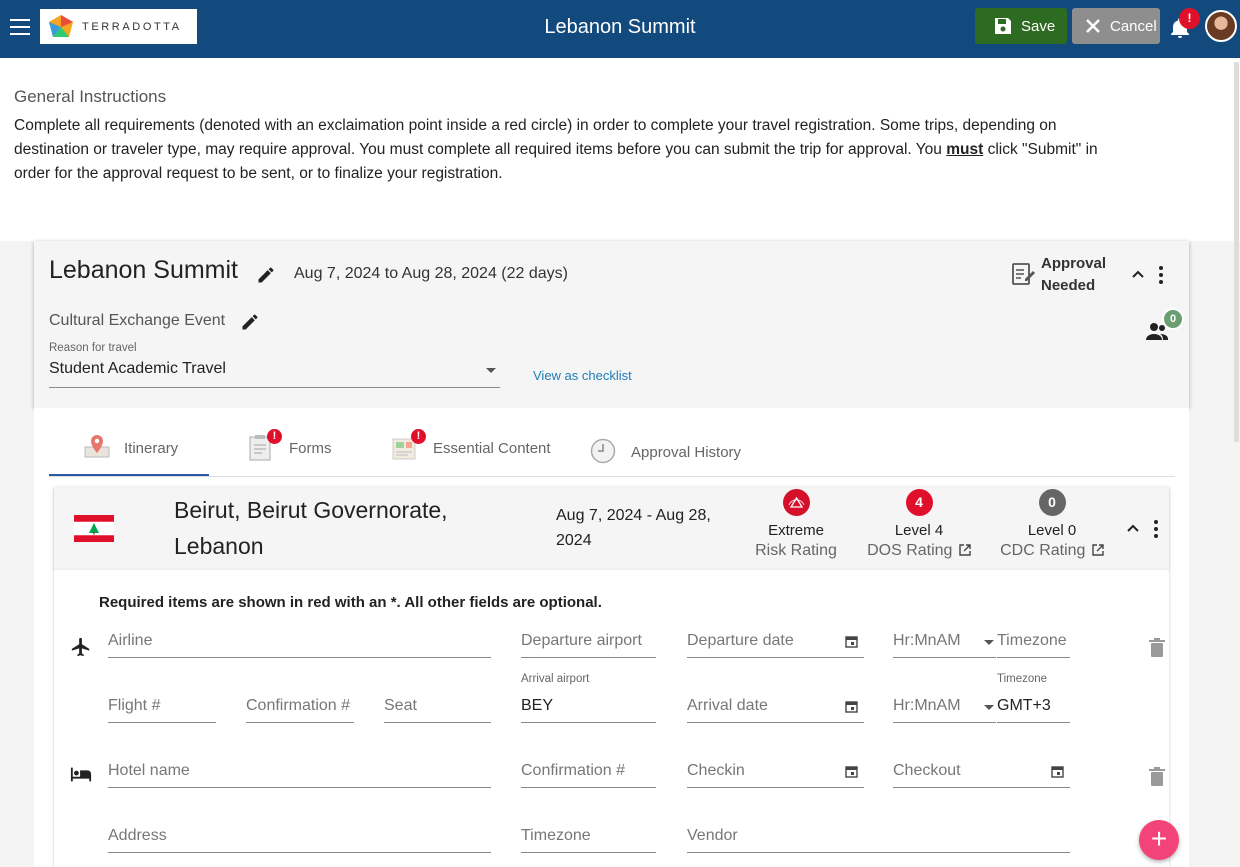 The height and width of the screenshot is (867, 1240). What do you see at coordinates (274, 374) in the screenshot?
I see `reason-select: Student Academic Travel` at bounding box center [274, 374].